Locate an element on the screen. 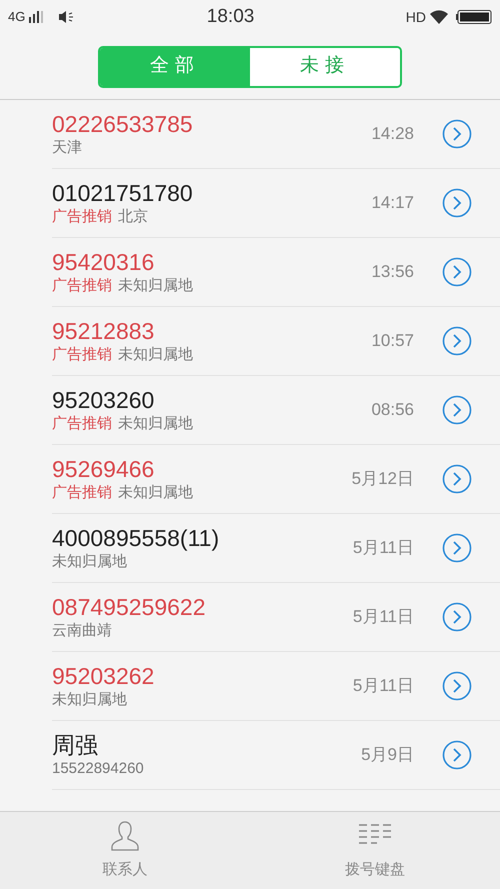  caller-number: 95203262 is located at coordinates (104, 676).